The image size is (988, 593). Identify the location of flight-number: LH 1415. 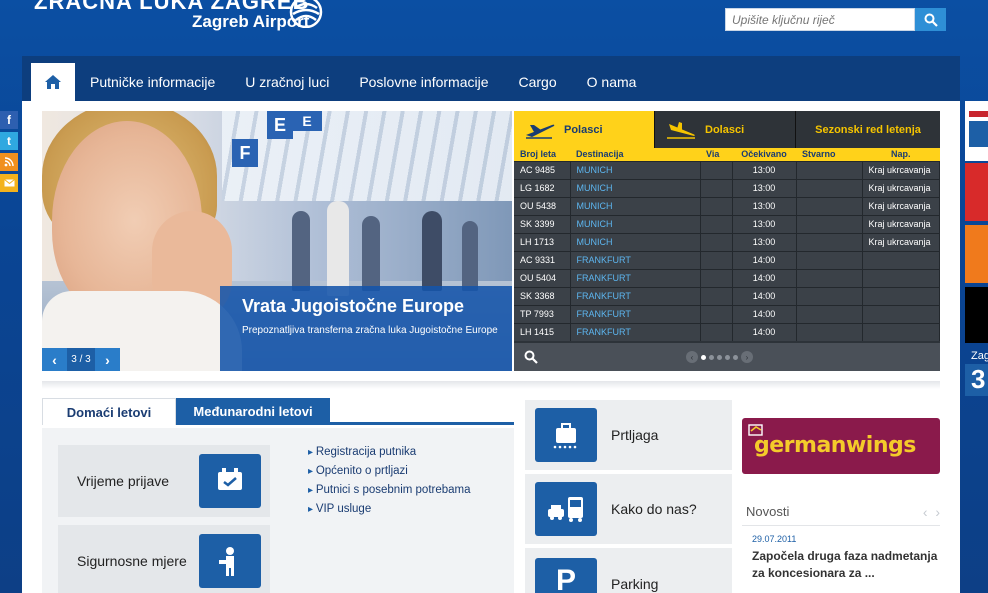
(542, 331).